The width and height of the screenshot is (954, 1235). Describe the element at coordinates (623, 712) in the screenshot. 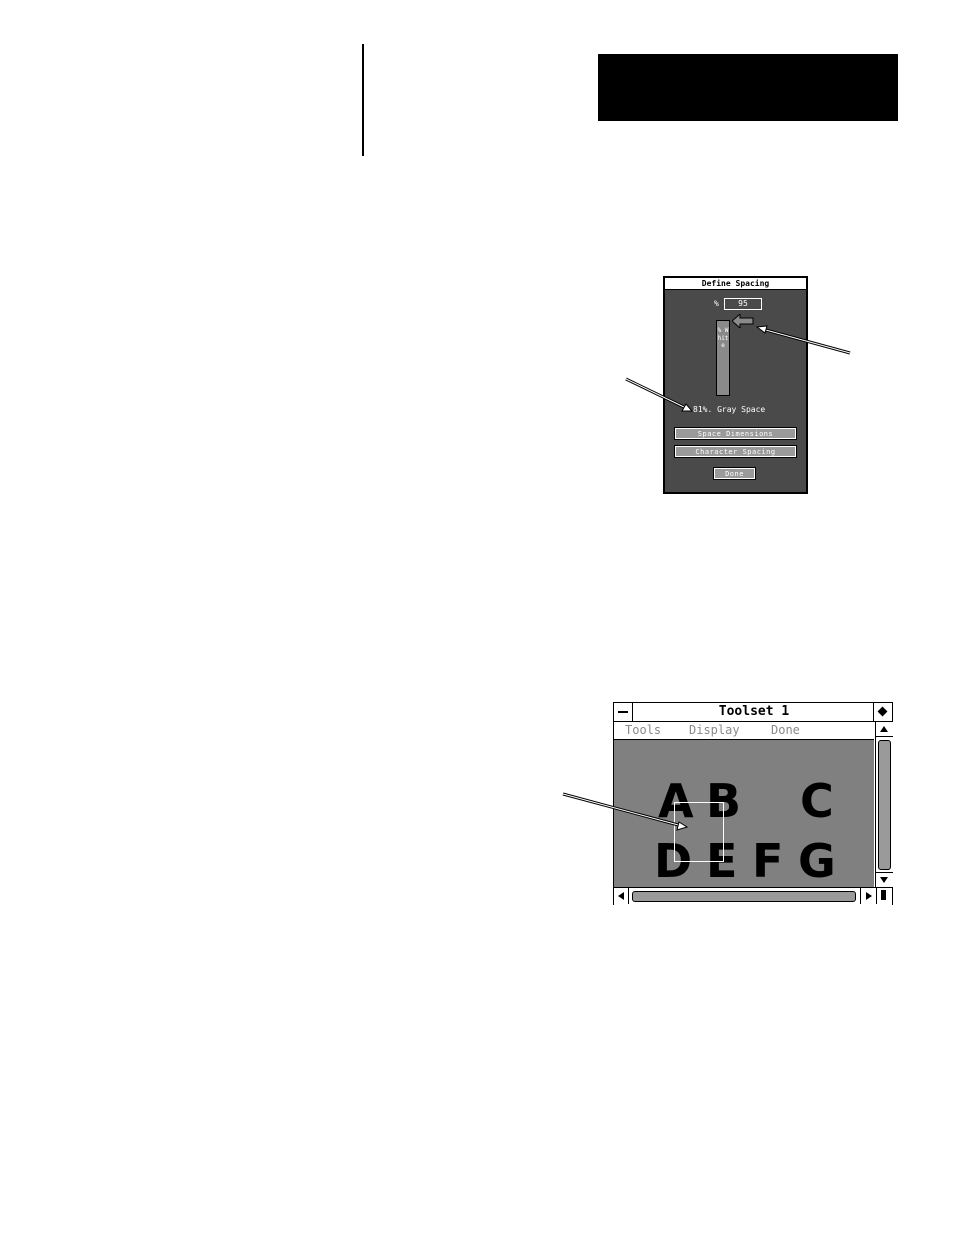

I see `system-menu-icon` at that location.